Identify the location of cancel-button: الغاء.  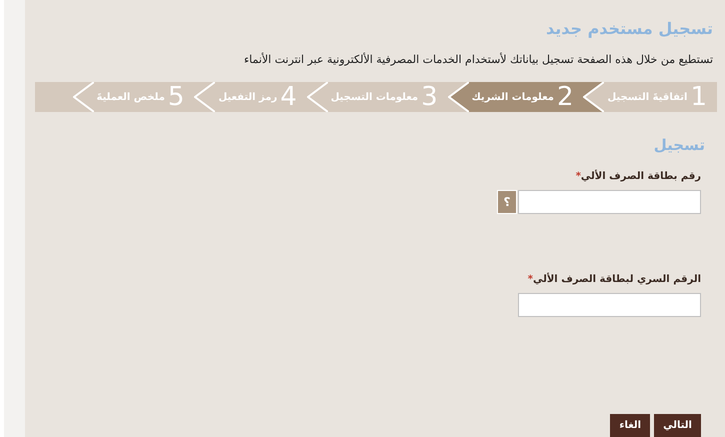
(630, 425).